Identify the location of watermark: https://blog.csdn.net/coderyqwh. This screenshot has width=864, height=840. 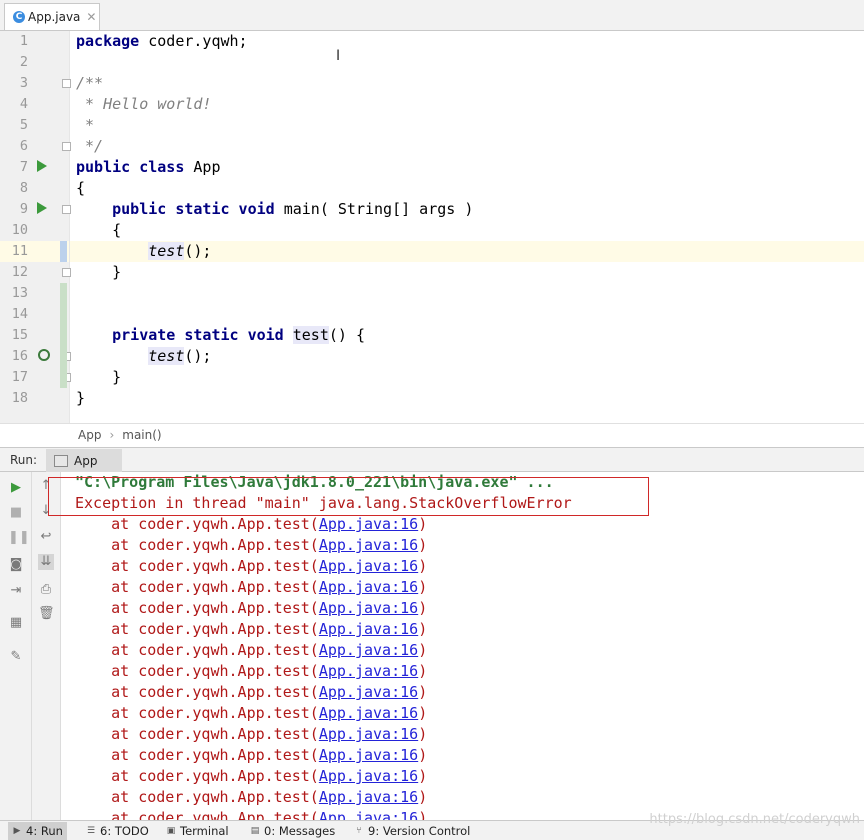
(754, 819).